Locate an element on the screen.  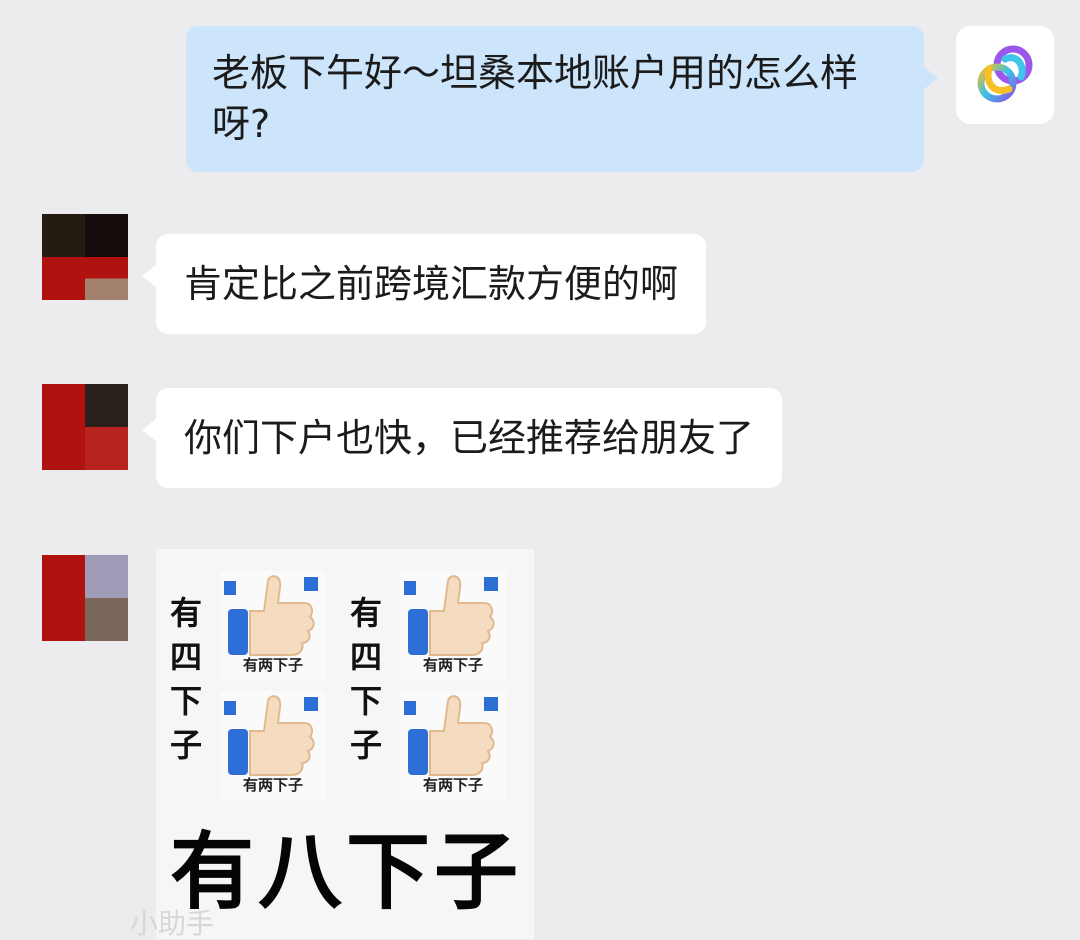
sticker-image: 有 四 下 子 有 四 下 子 有两下子 有两下子 有两下子 有两下子 有八下子 is located at coordinates (345, 744).